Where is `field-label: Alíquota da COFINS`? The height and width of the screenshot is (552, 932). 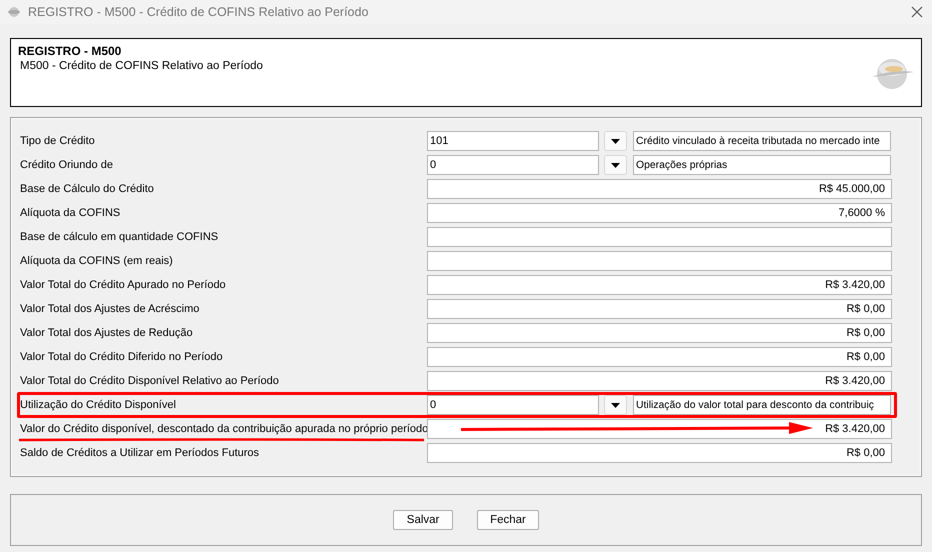 field-label: Alíquota da COFINS is located at coordinates (70, 213).